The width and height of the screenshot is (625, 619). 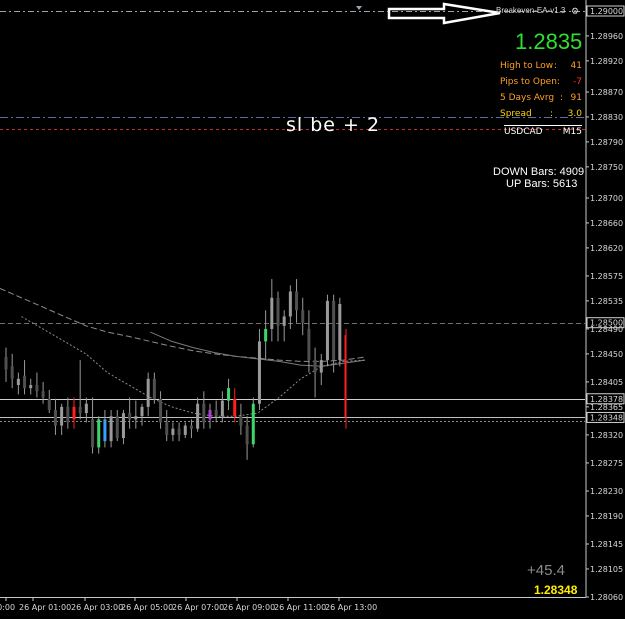 What do you see at coordinates (606, 276) in the screenshot?
I see `price-tick-label: 1.28575` at bounding box center [606, 276].